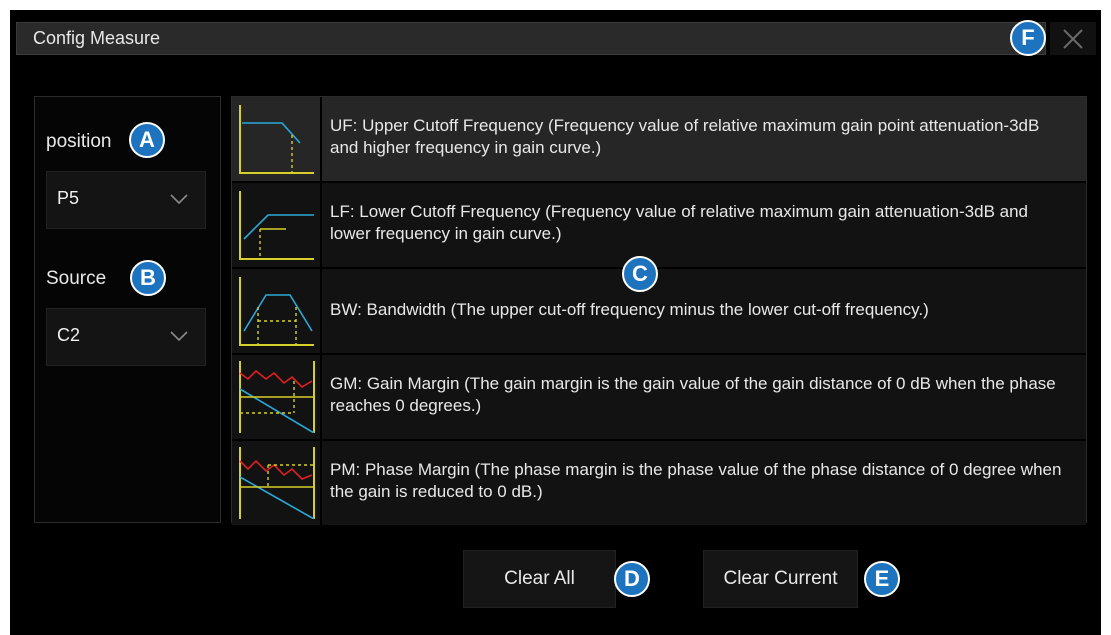  I want to click on left-panel: position P5 Source C2, so click(127, 309).